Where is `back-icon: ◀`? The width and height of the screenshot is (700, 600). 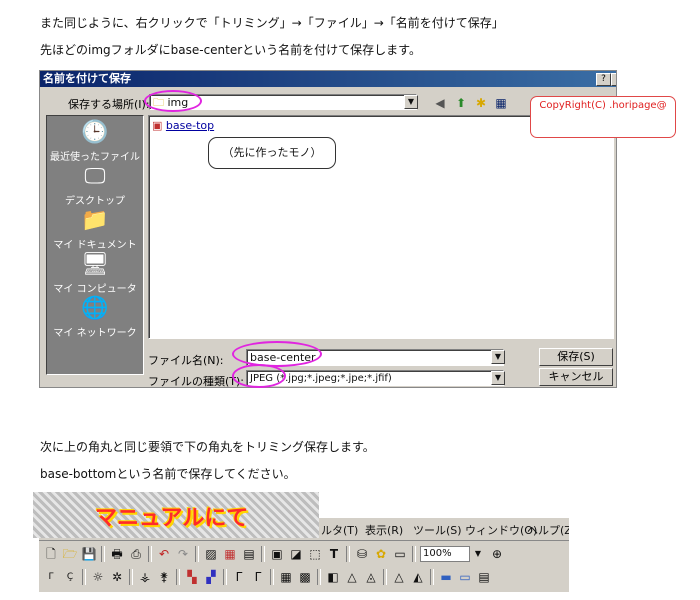 back-icon: ◀ is located at coordinates (440, 103).